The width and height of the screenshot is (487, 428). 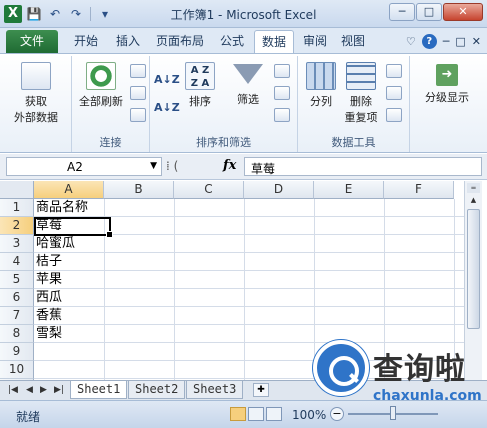 I want to click on column-header: D, so click(x=279, y=190).